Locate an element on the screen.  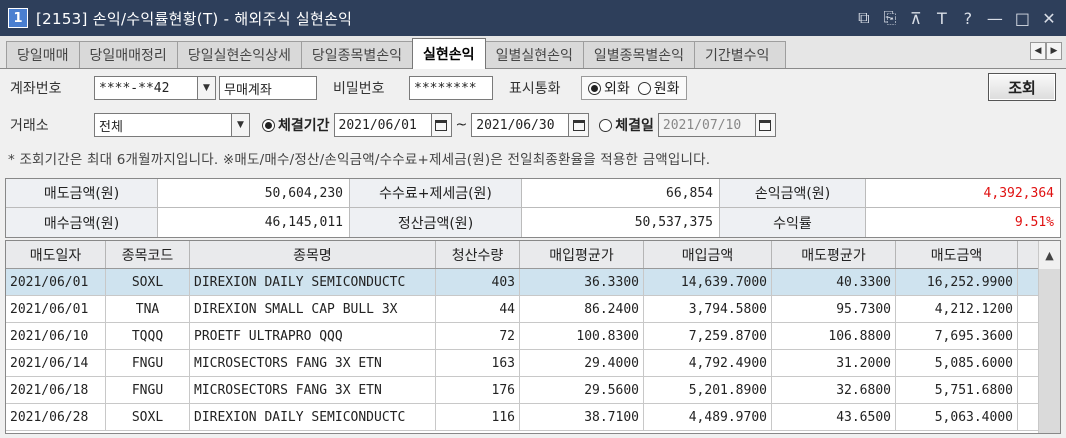
tab-next-icon: ▶ is located at coordinates (1054, 51).